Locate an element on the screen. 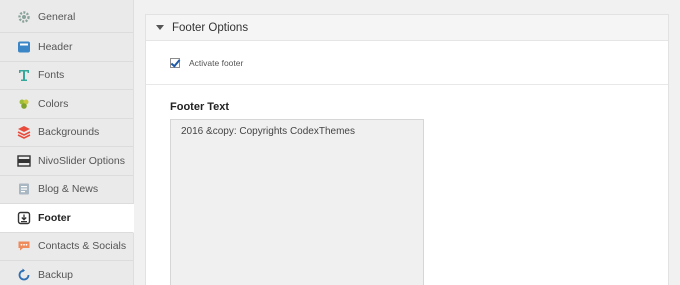  sidebar-item-blog-news: Blog & News is located at coordinates (66, 189).